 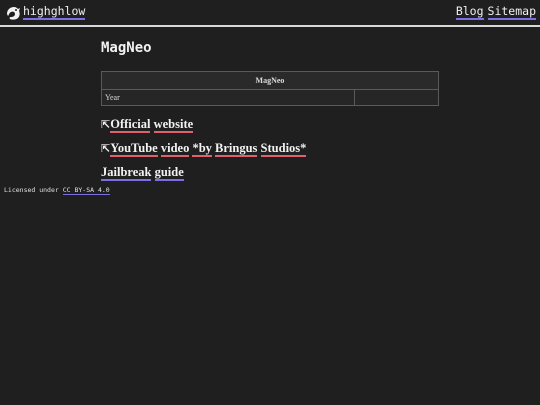 I want to click on jailbreak-guide-link: Jailbreak guide, so click(x=142, y=173).